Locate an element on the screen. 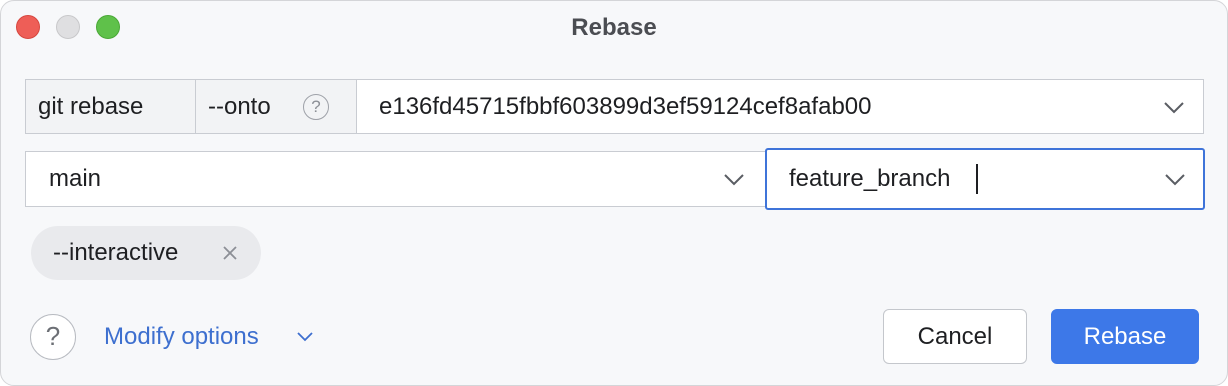 This screenshot has width=1228, height=386. dialog-title: Rebase is located at coordinates (614, 27).